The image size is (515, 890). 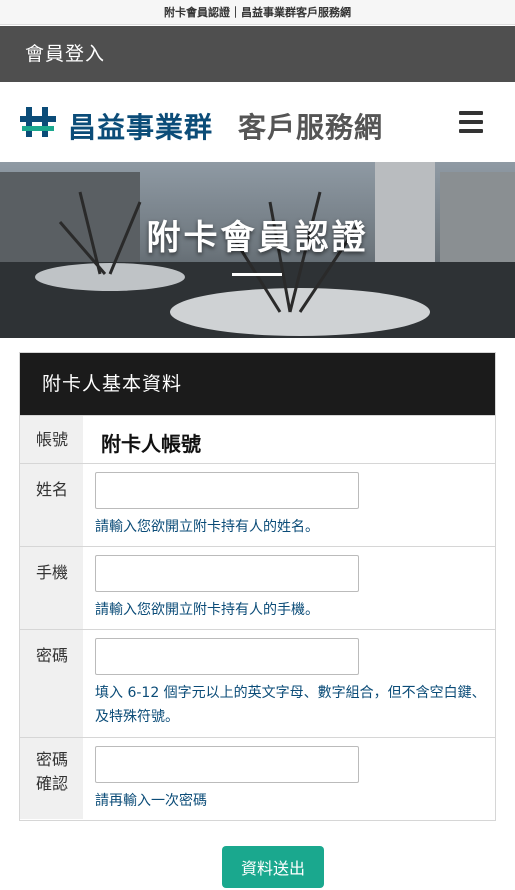 I want to click on company-logo-icon, so click(x=38, y=122).